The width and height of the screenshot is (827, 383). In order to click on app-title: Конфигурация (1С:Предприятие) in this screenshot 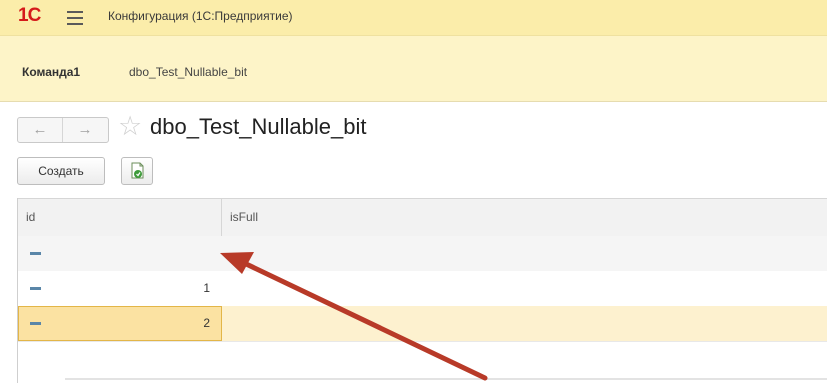, I will do `click(200, 16)`.